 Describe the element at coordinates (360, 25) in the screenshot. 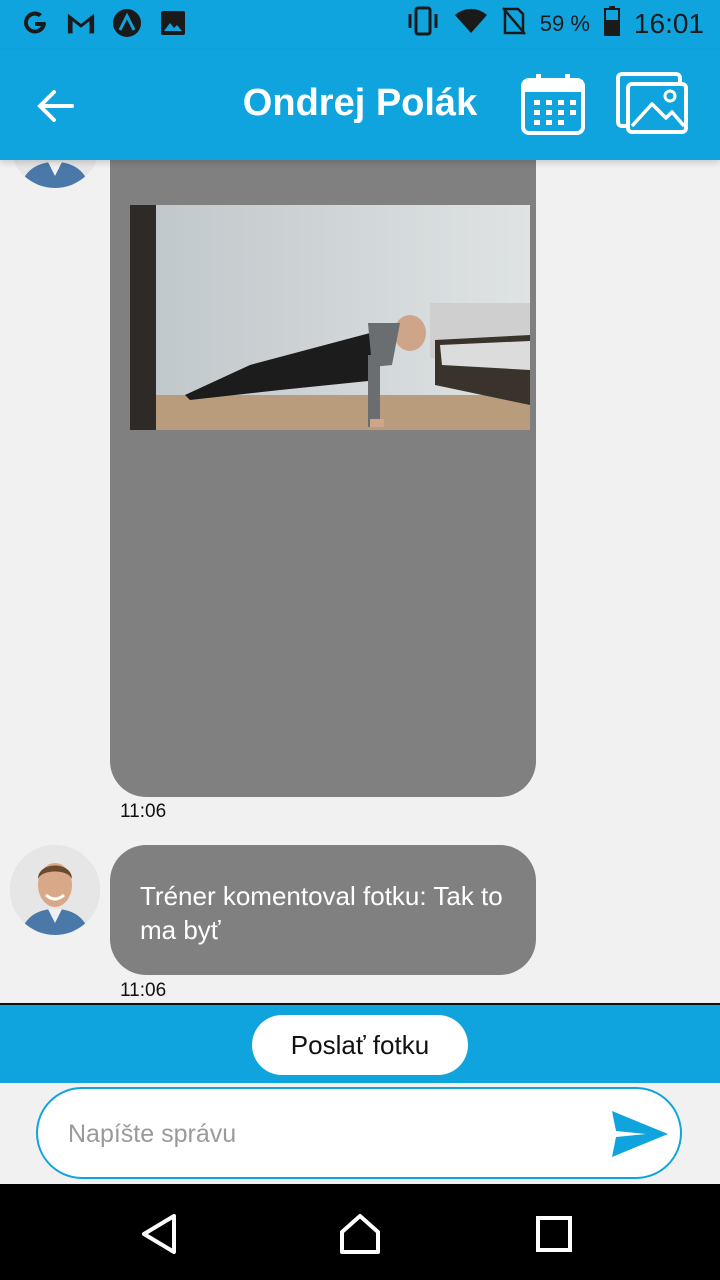

I see `status-bar: 59 % 16:01` at that location.